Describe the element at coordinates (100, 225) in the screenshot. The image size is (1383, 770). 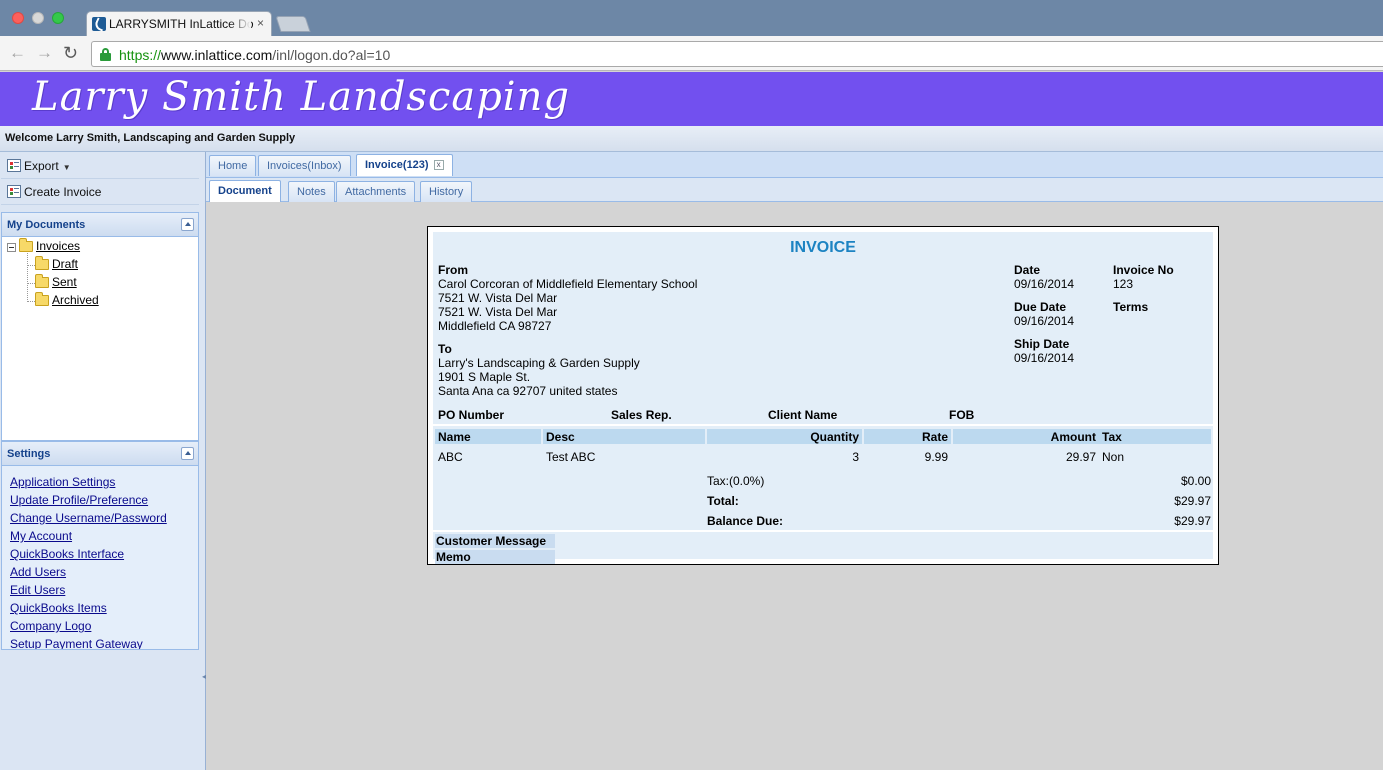
I see `my-documents-header: My Documents` at that location.